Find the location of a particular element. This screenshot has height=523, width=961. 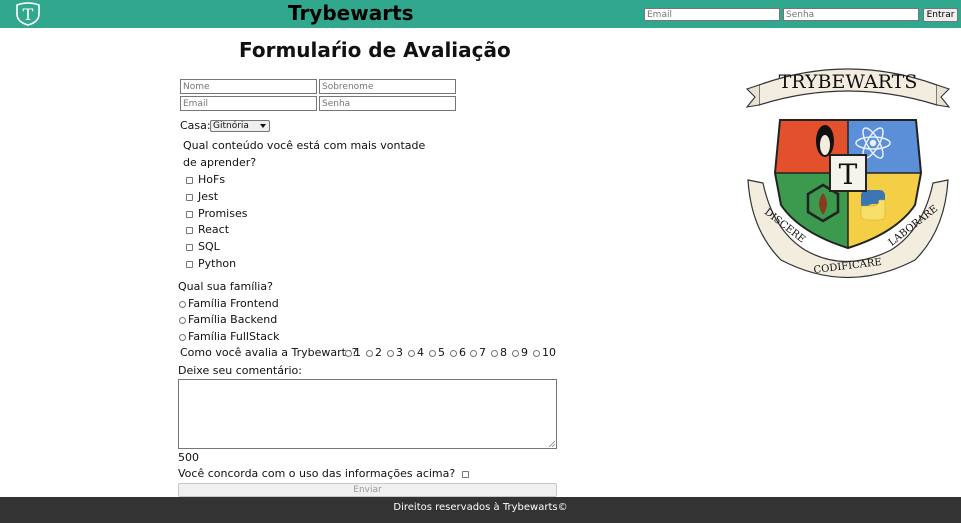

last-name-input is located at coordinates (387, 86).